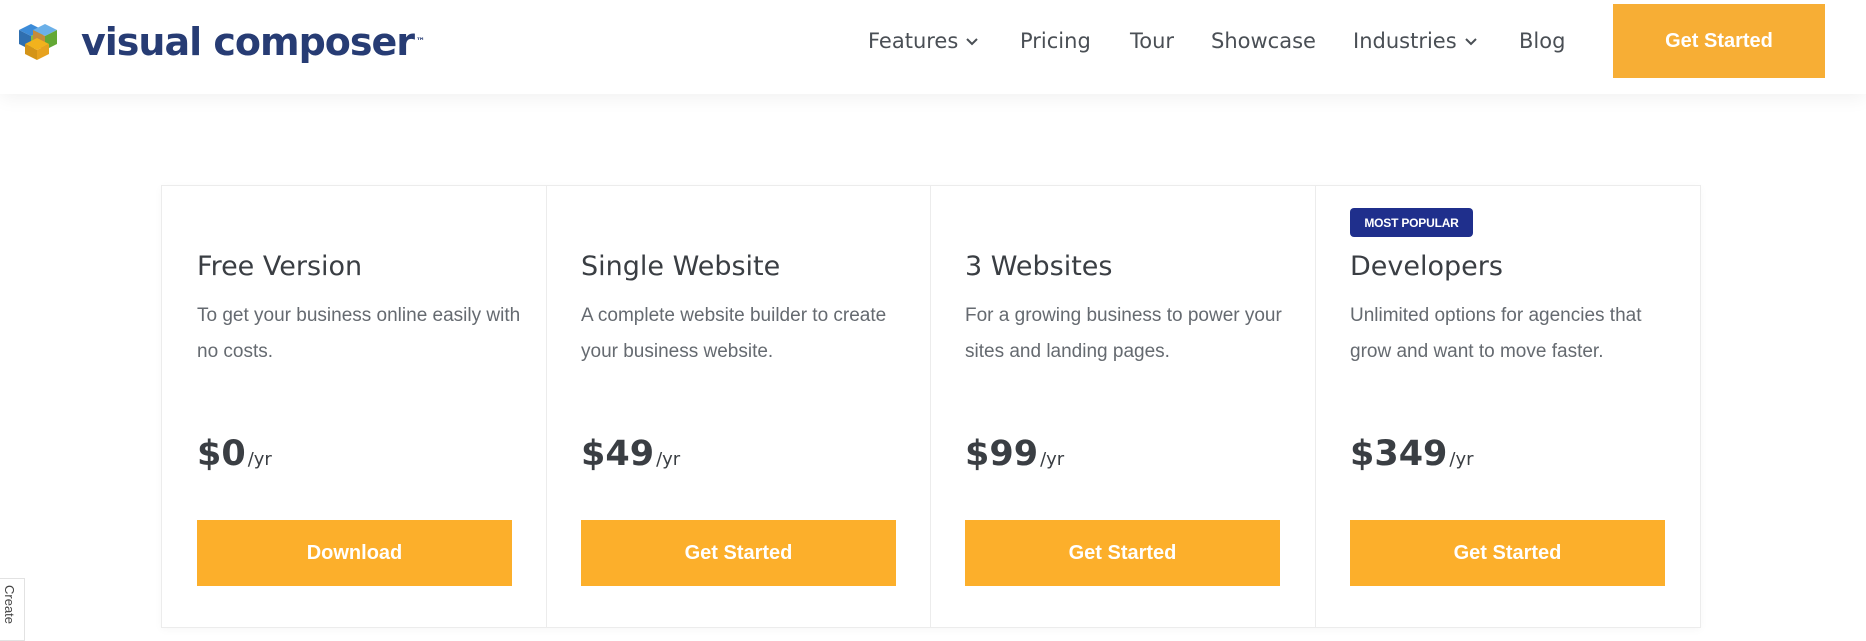 The height and width of the screenshot is (641, 1866). I want to click on price-amount: $349, so click(1399, 454).